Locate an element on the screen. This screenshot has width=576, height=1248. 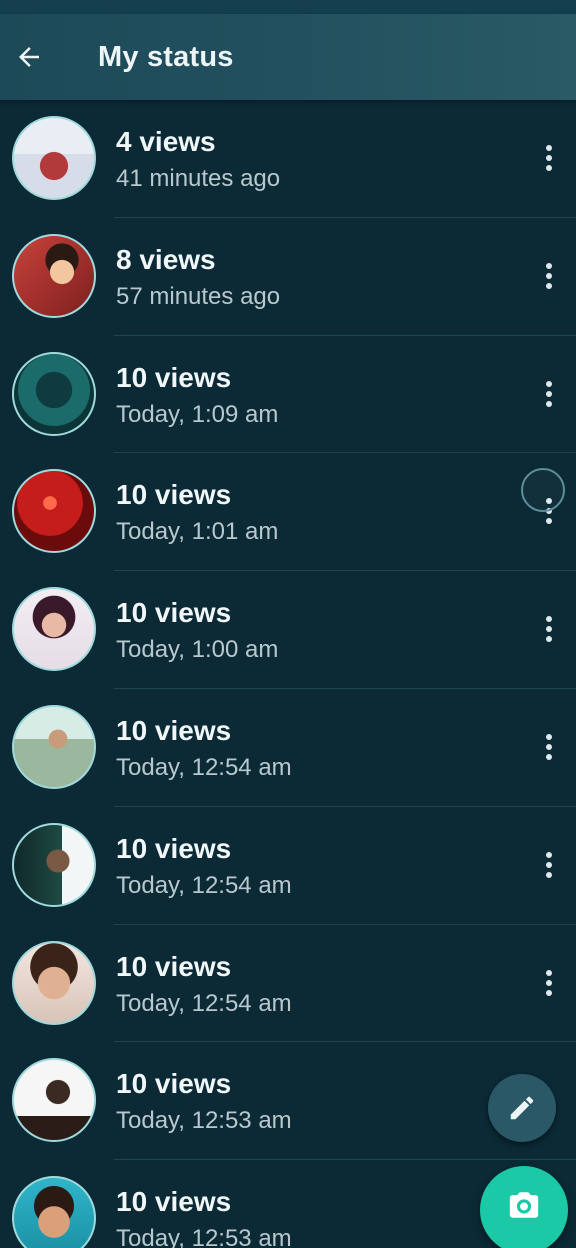
status-time: Today, 1:09 am is located at coordinates (197, 414).